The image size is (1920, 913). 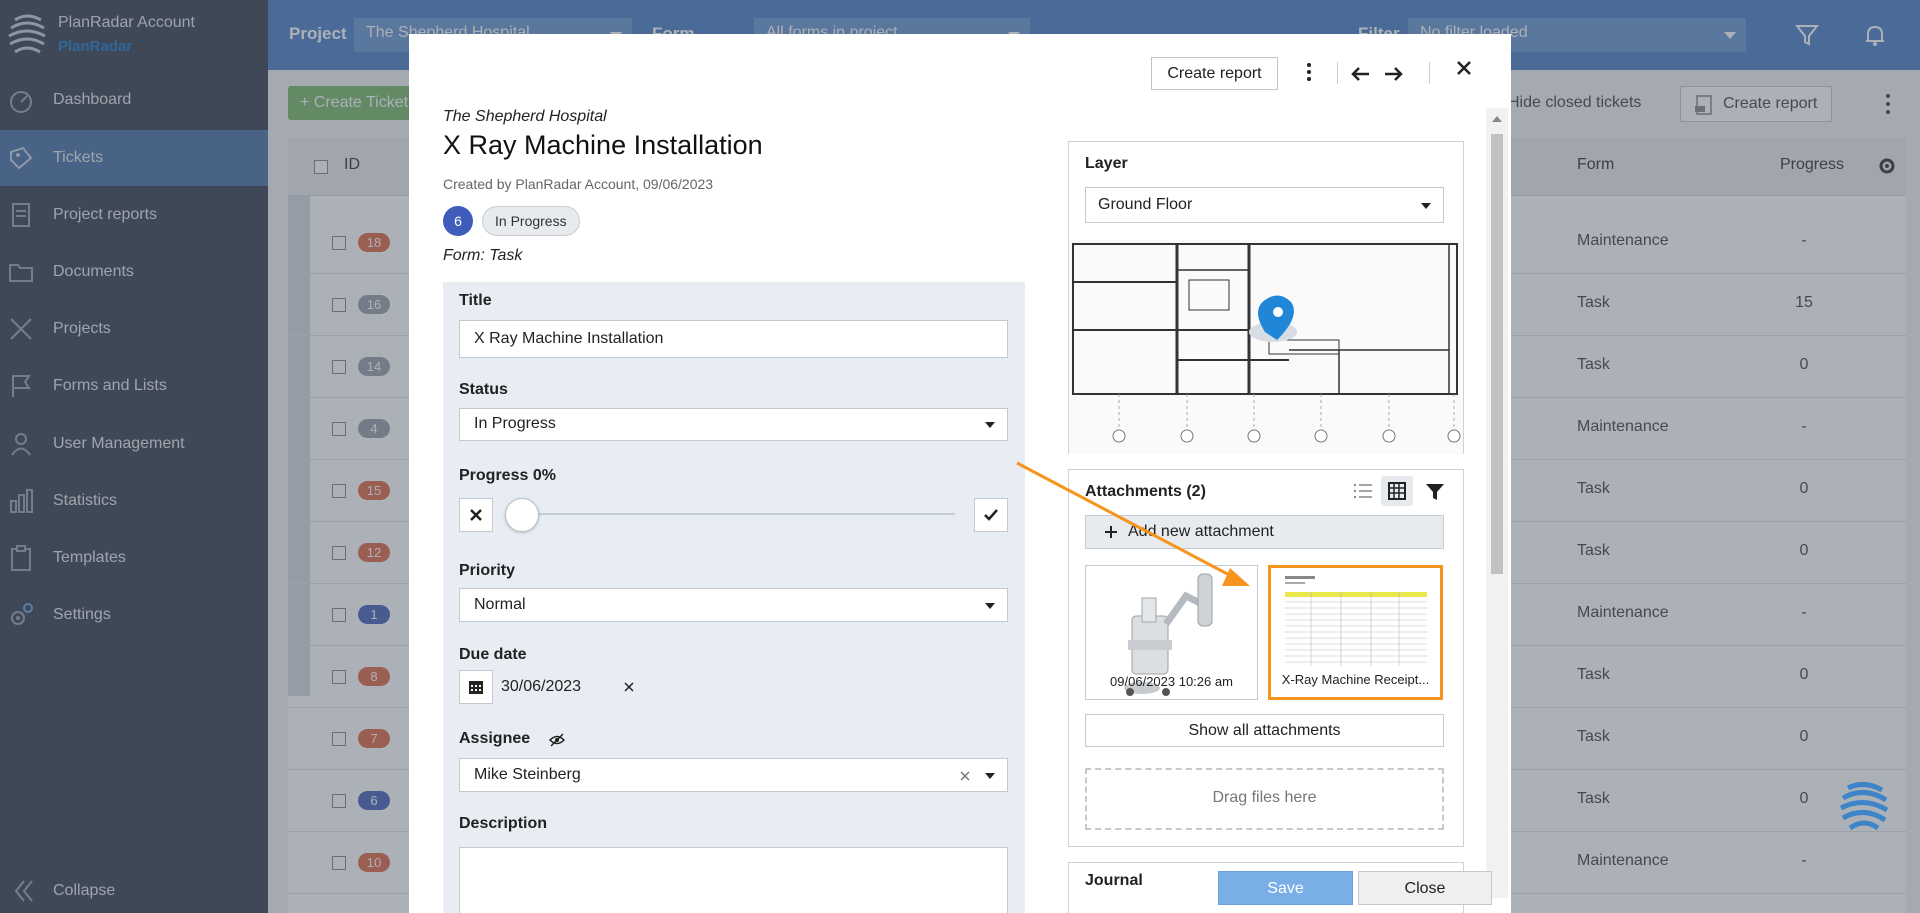 What do you see at coordinates (515, 423) in the screenshot?
I see `status-select-value: In Progress` at bounding box center [515, 423].